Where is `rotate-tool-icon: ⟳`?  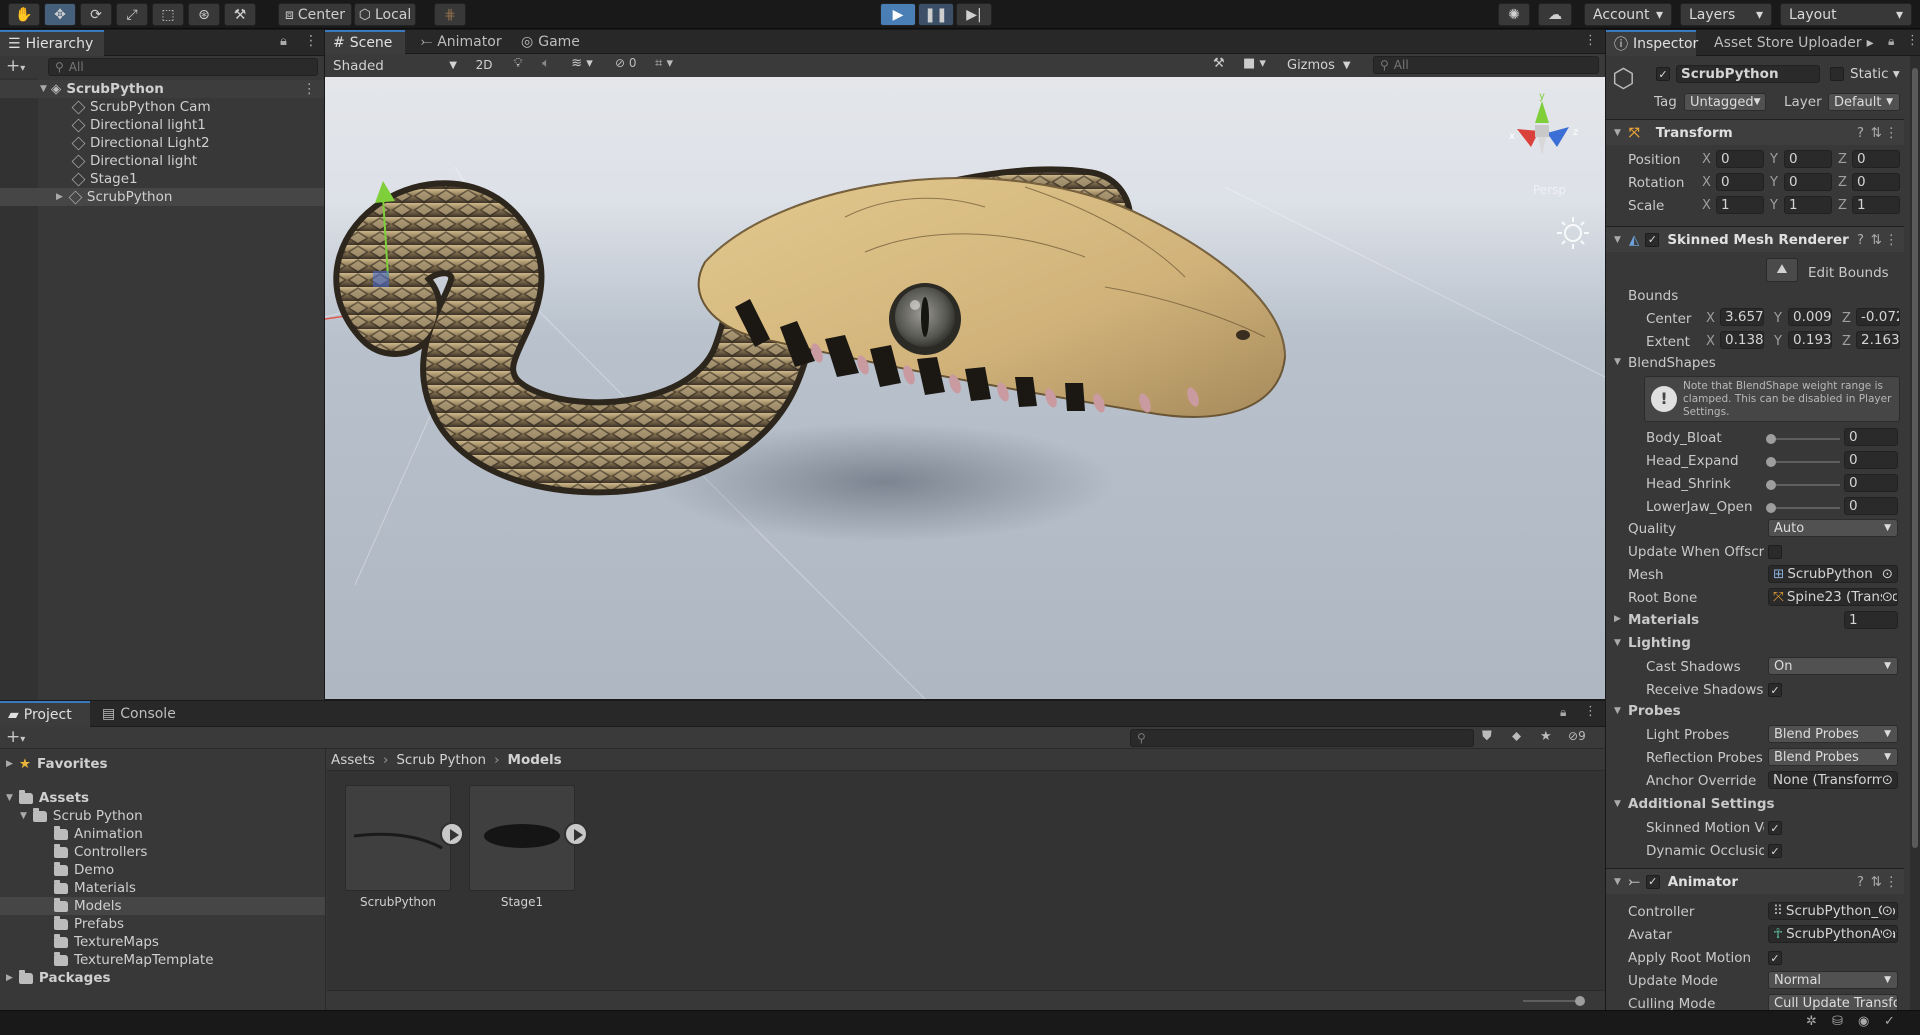
rotate-tool-icon: ⟳ is located at coordinates (96, 14).